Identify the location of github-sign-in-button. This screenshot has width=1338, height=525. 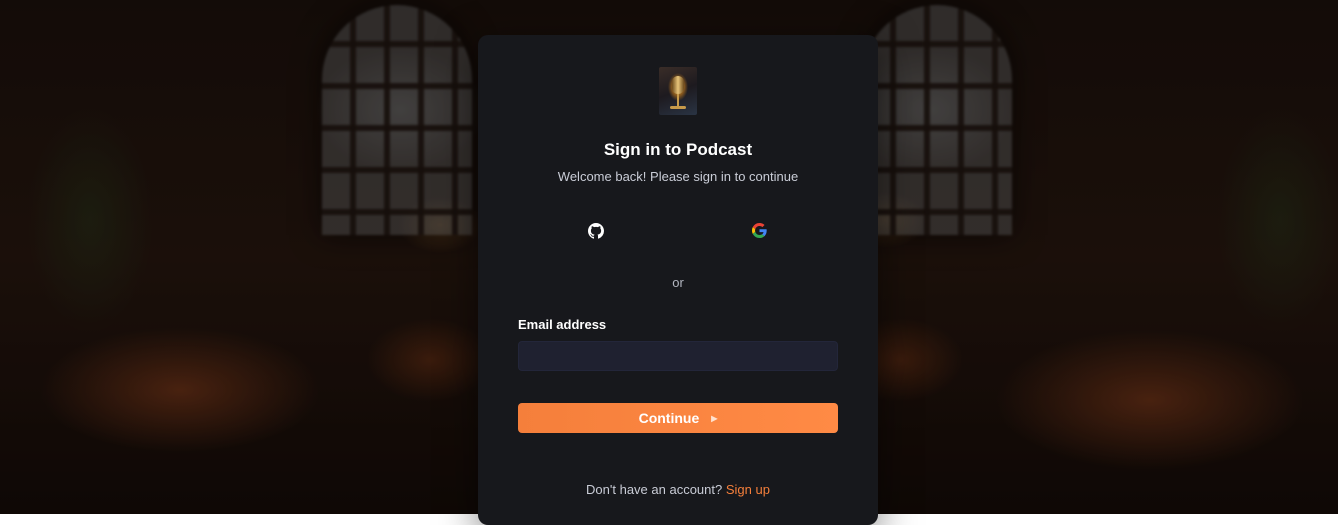
(596, 233).